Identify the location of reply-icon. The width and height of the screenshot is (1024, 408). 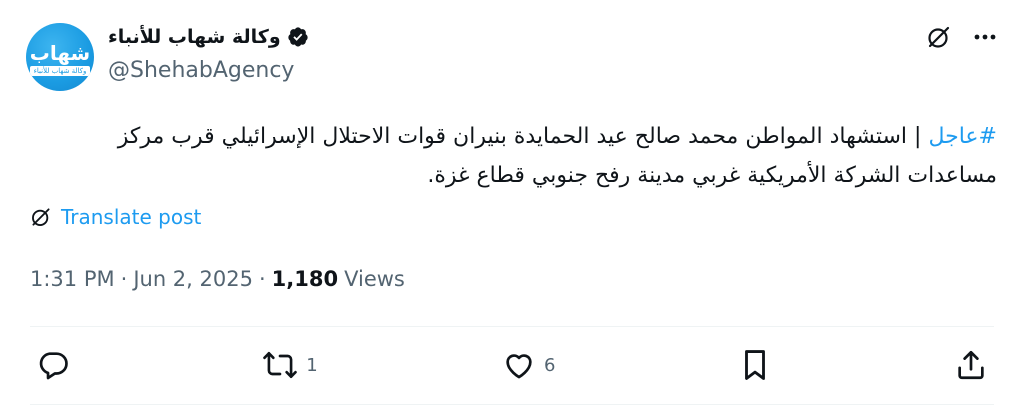
(53, 365).